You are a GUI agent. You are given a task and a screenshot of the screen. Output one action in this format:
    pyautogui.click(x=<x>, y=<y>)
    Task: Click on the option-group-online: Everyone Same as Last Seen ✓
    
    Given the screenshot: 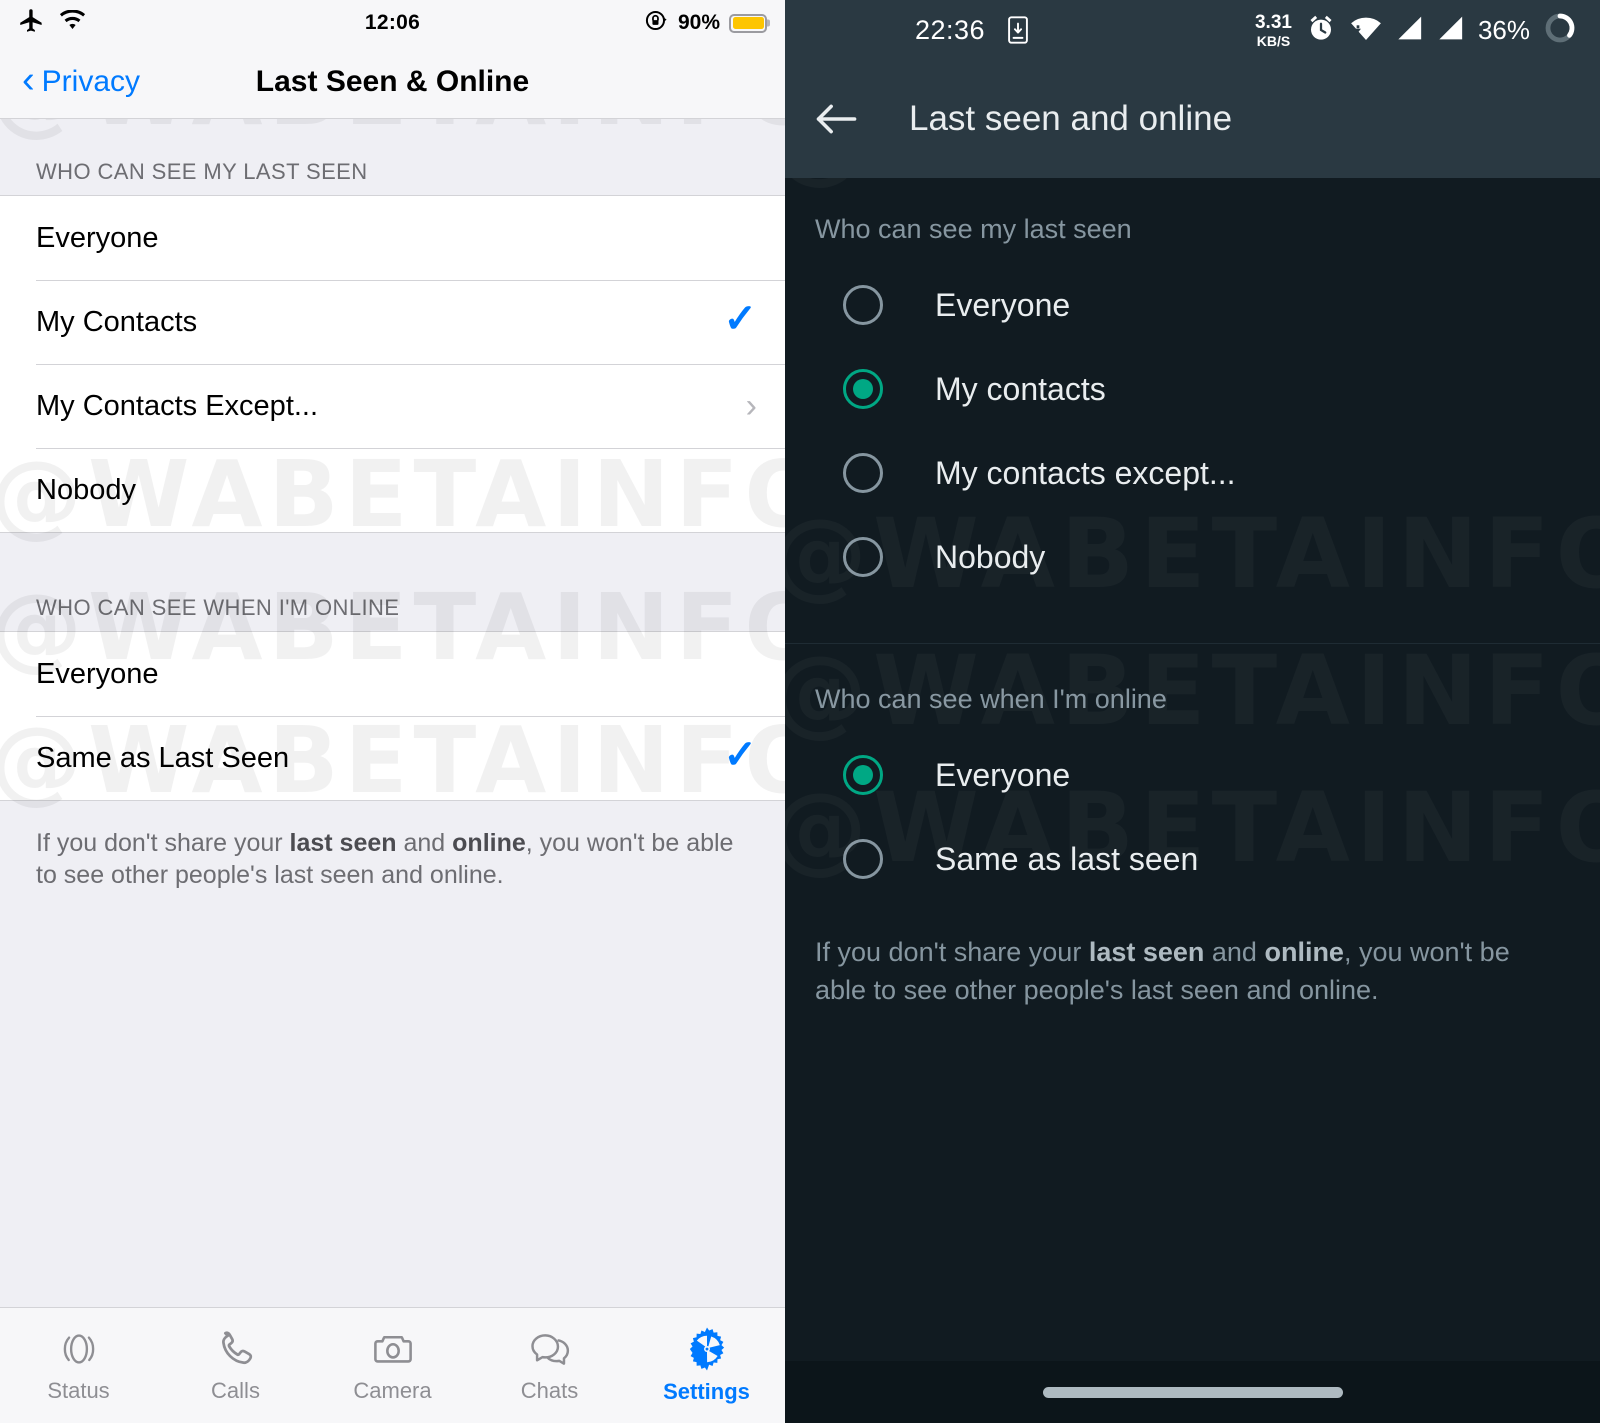 What is the action you would take?
    pyautogui.click(x=392, y=716)
    